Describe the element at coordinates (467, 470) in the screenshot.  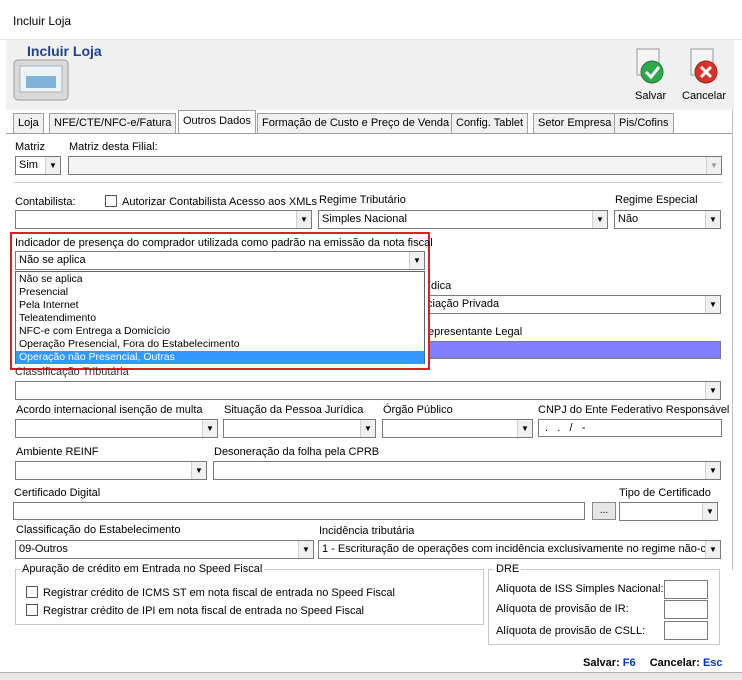
I see `desoneracao-select: ▼` at that location.